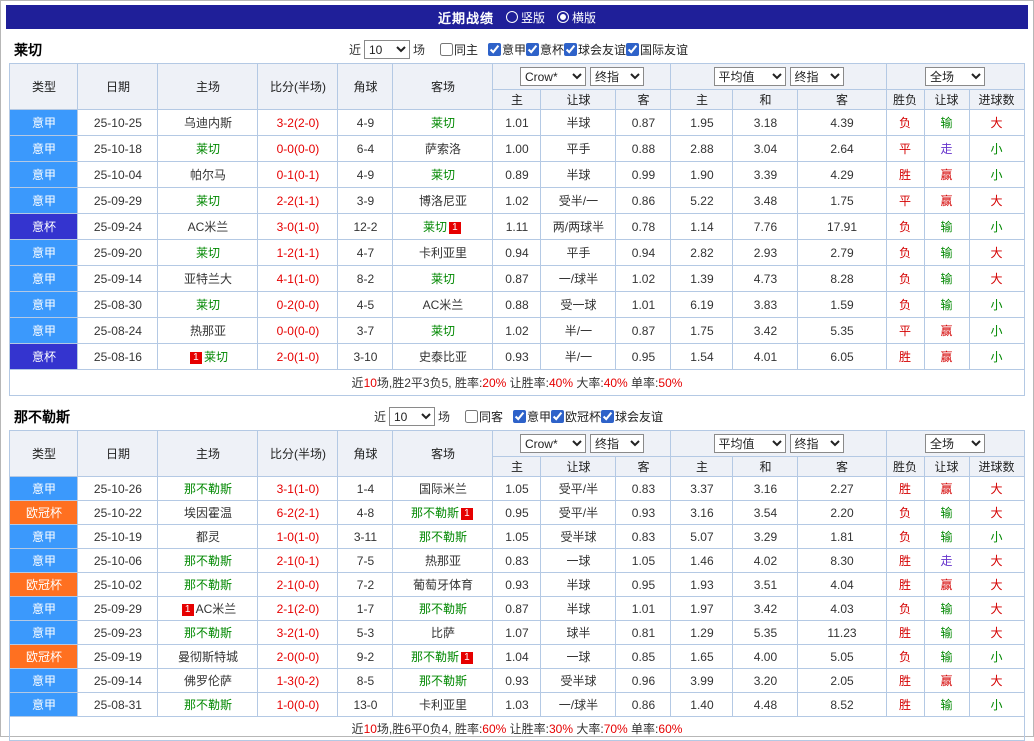 The height and width of the screenshot is (741, 1034). Describe the element at coordinates (643, 278) in the screenshot. I see `odds-away-cell: 1.02` at that location.